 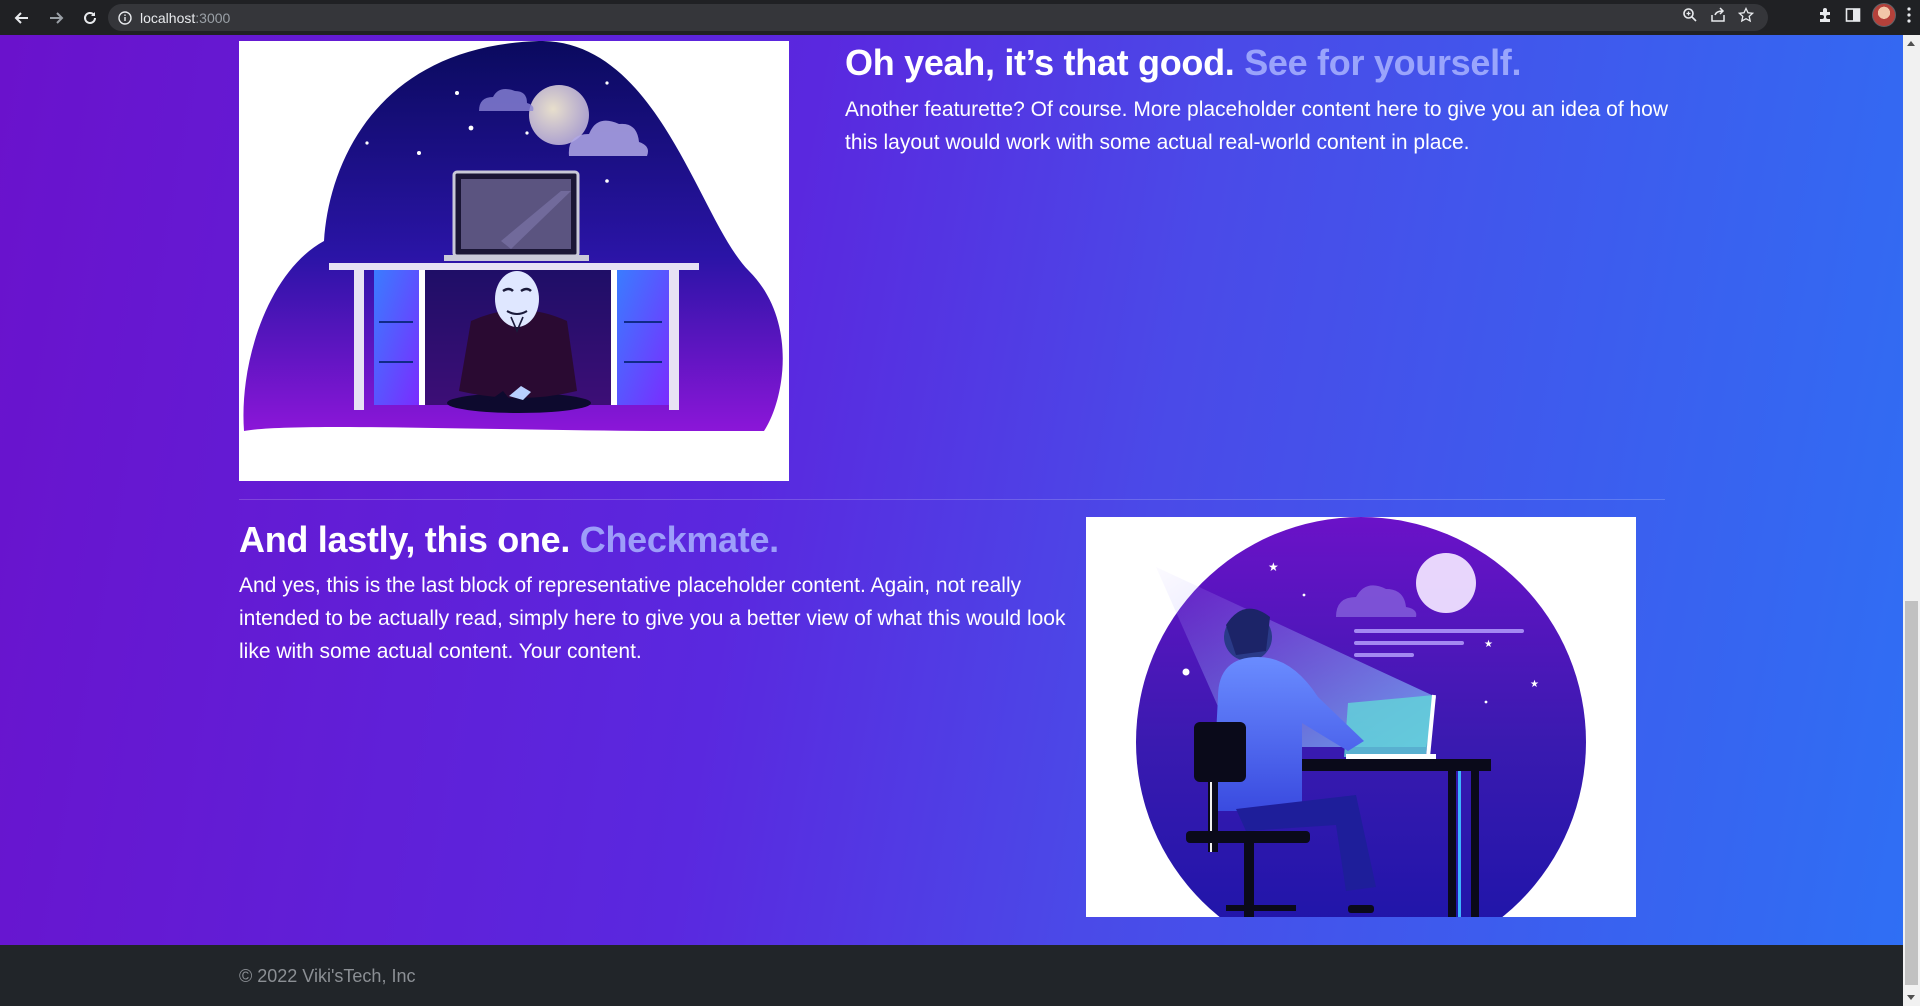 I want to click on site-footer: © 2022 Viki'sTech, Inc, so click(x=951, y=975).